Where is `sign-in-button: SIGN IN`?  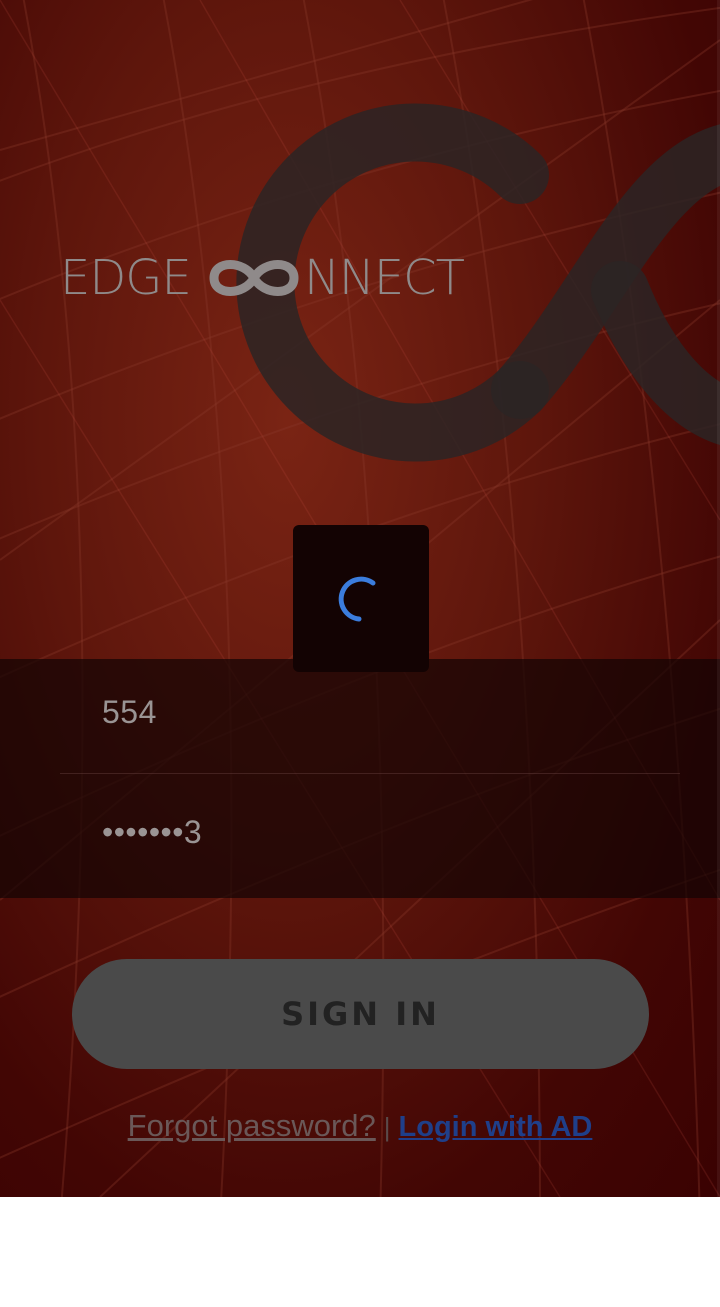 sign-in-button: SIGN IN is located at coordinates (360, 1014).